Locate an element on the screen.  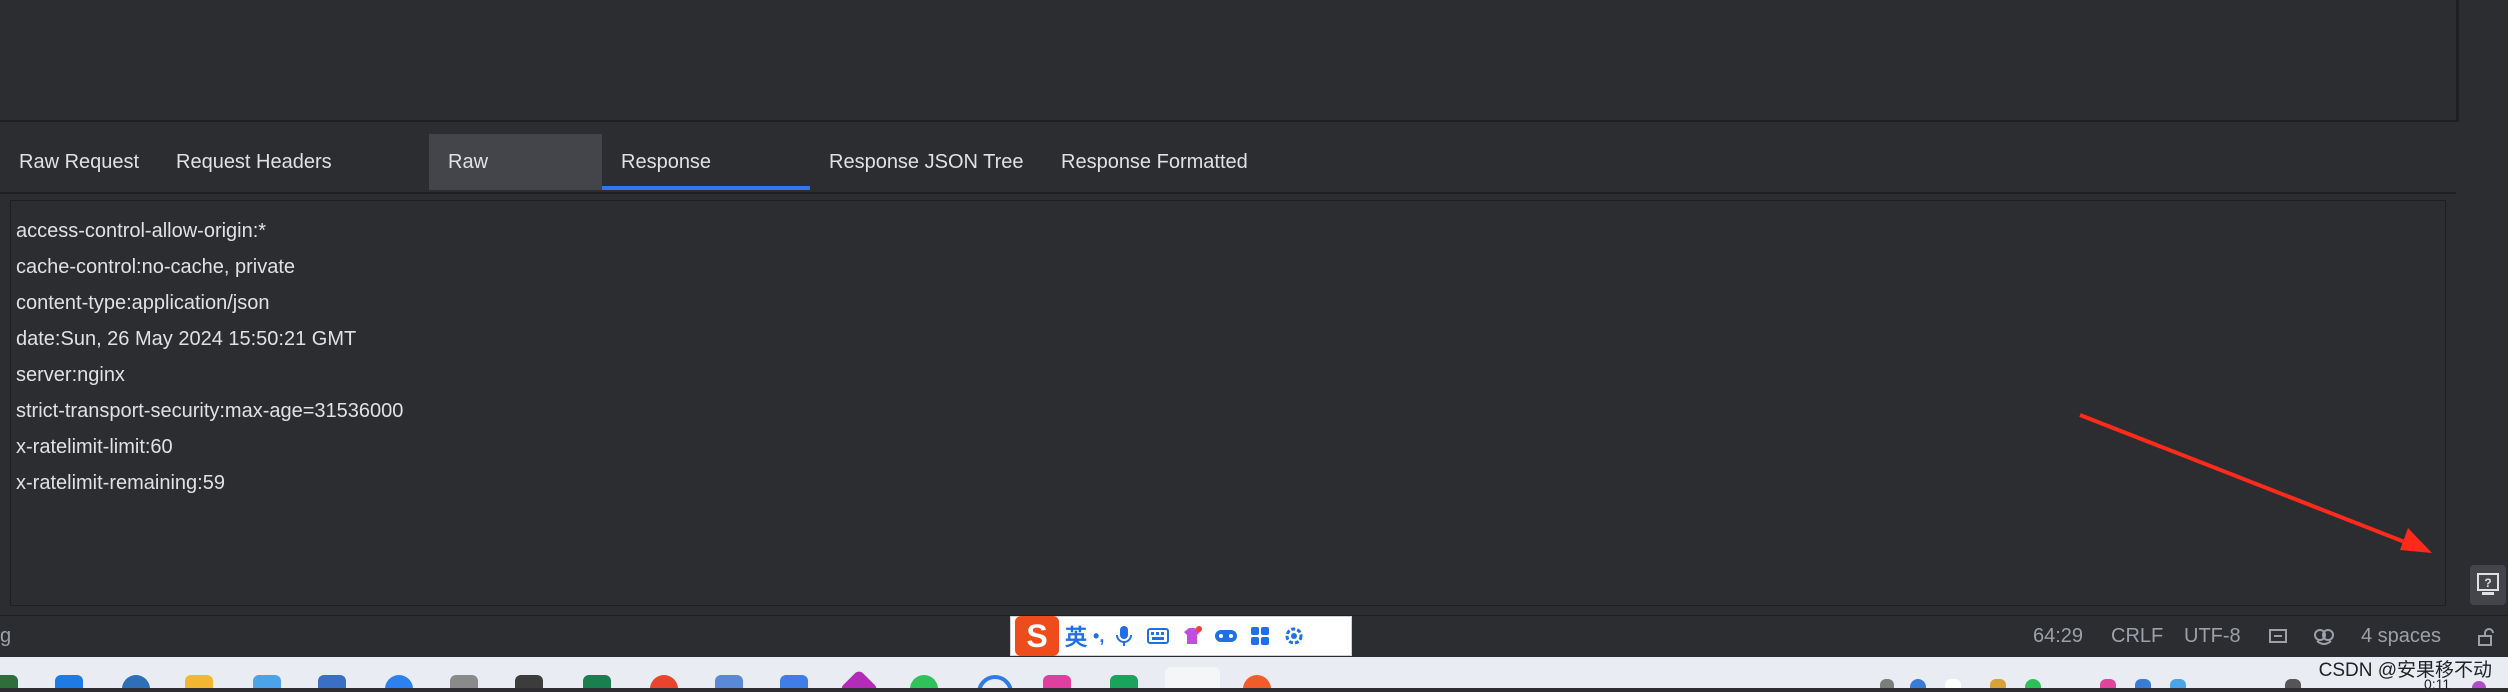
header-line: server:nginx is located at coordinates (70, 375).